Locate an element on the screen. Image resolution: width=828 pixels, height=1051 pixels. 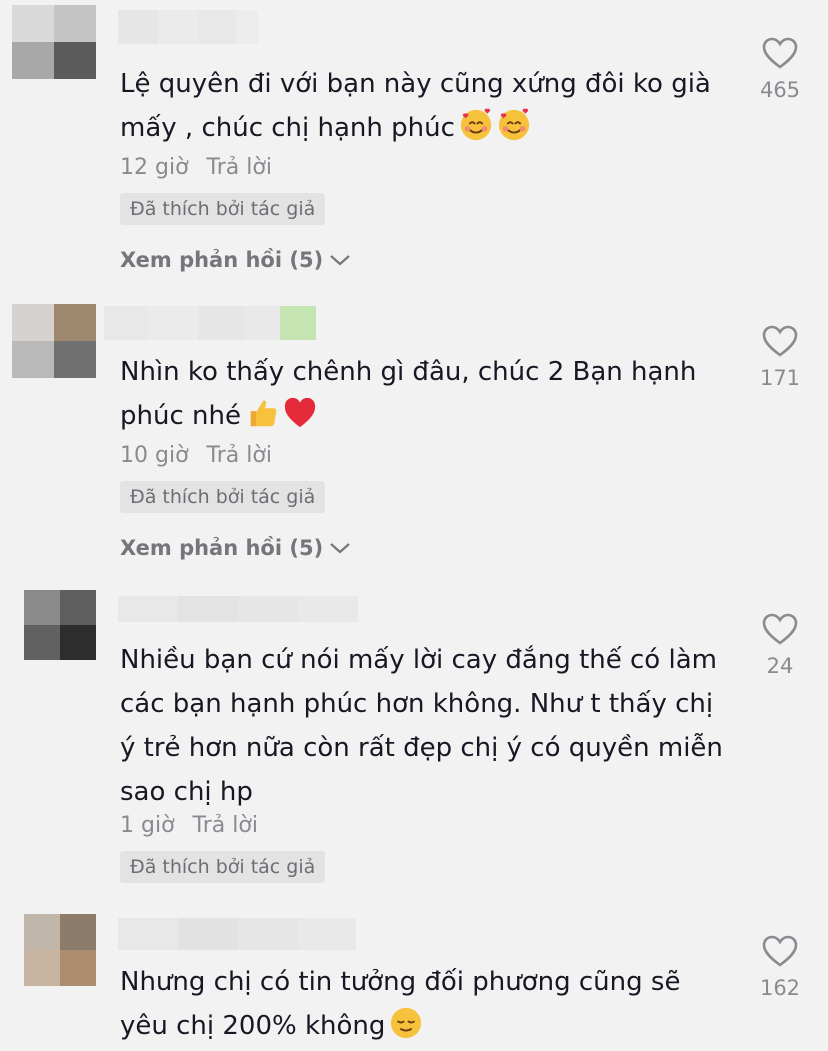
relieved-face-icon is located at coordinates (406, 1023).